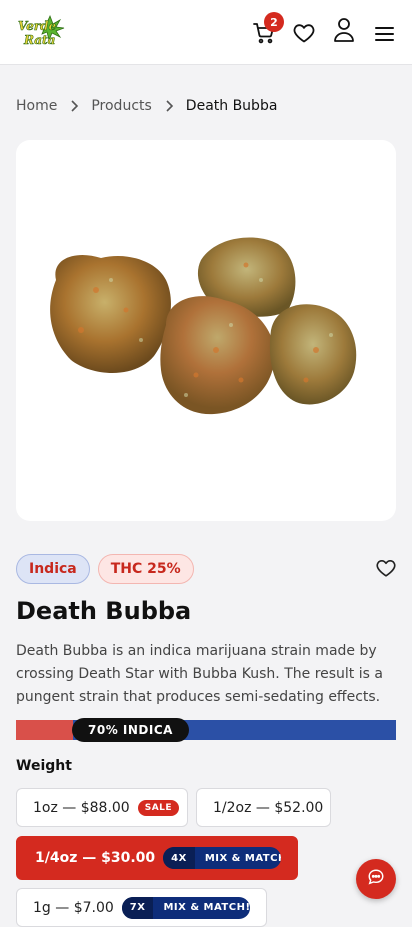 This screenshot has height=927, width=412. What do you see at coordinates (121, 106) in the screenshot?
I see `breadcrumb-products-link: Products` at bounding box center [121, 106].